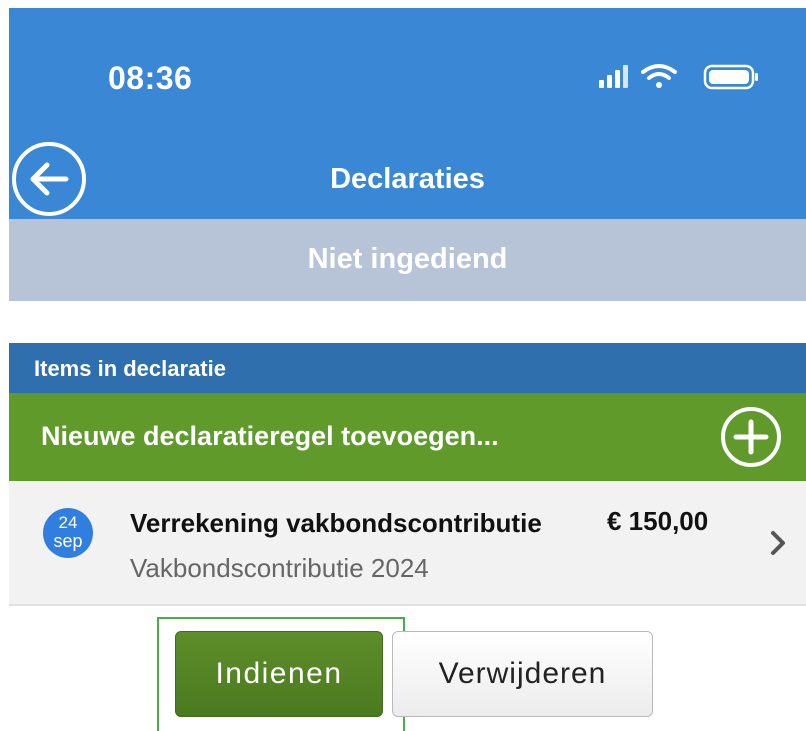 The width and height of the screenshot is (806, 731). I want to click on declaration-status: Niet ingediend, so click(407, 259).